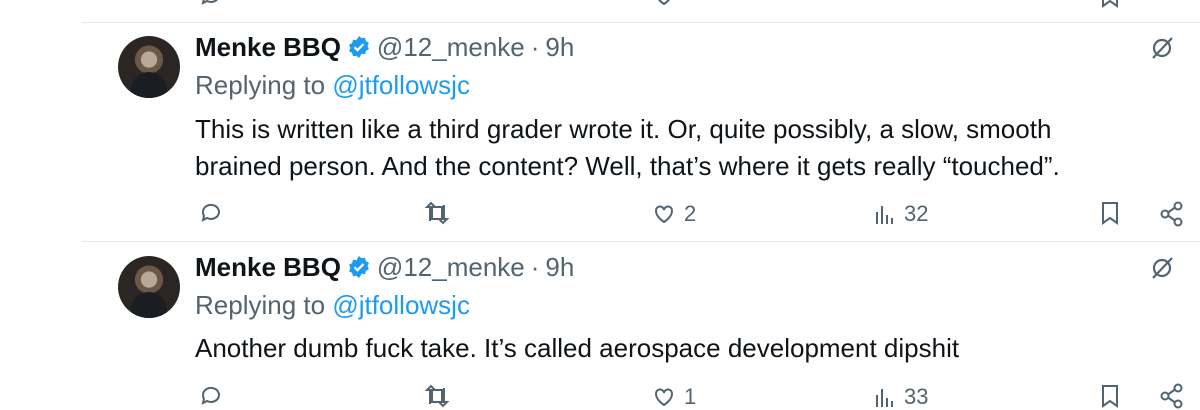  I want to click on views-button: 32, so click(901, 214).